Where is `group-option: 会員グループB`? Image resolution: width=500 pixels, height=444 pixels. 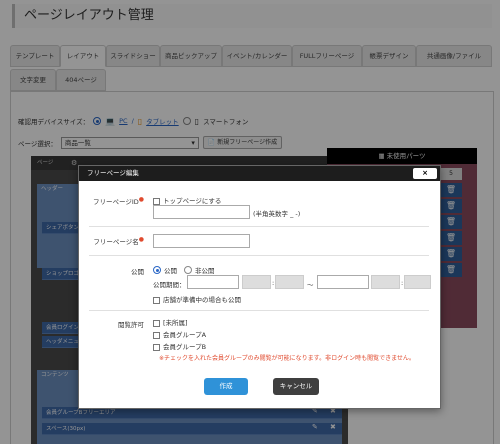
group-option: 会員グループB is located at coordinates (179, 346).